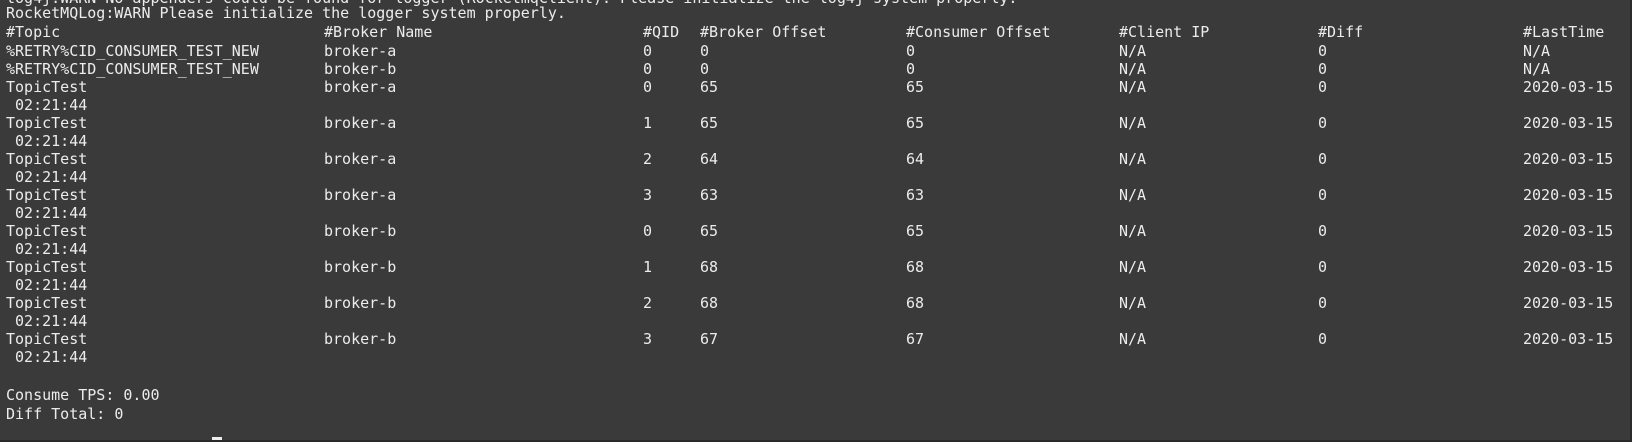 The width and height of the screenshot is (1637, 444). What do you see at coordinates (33, 32) in the screenshot?
I see `header-topic: #Topic` at bounding box center [33, 32].